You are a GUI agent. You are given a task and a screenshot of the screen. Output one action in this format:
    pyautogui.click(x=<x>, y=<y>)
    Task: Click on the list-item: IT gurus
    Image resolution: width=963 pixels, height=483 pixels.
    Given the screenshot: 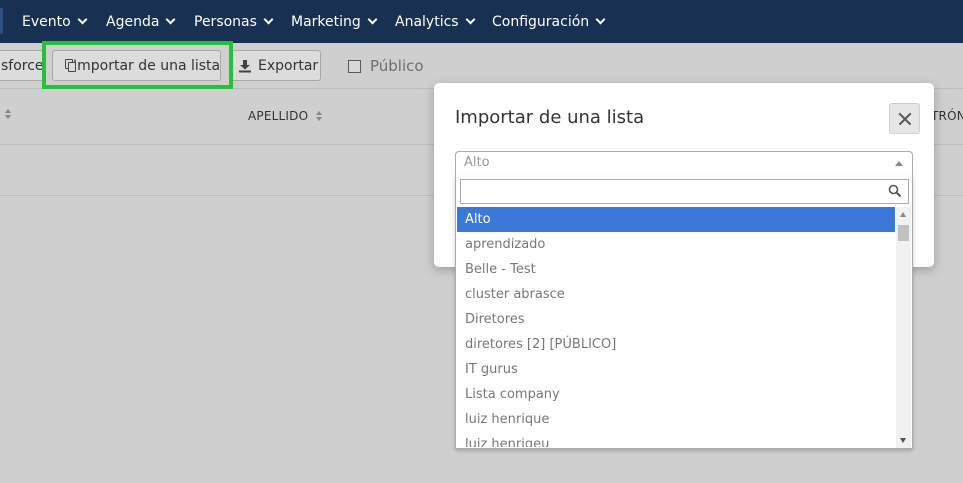 What is the action you would take?
    pyautogui.click(x=676, y=369)
    